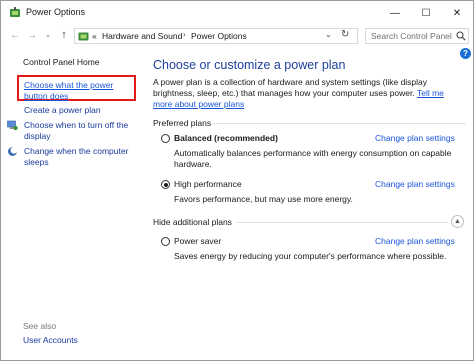  What do you see at coordinates (165, 184) in the screenshot?
I see `high-performance-radio` at bounding box center [165, 184].